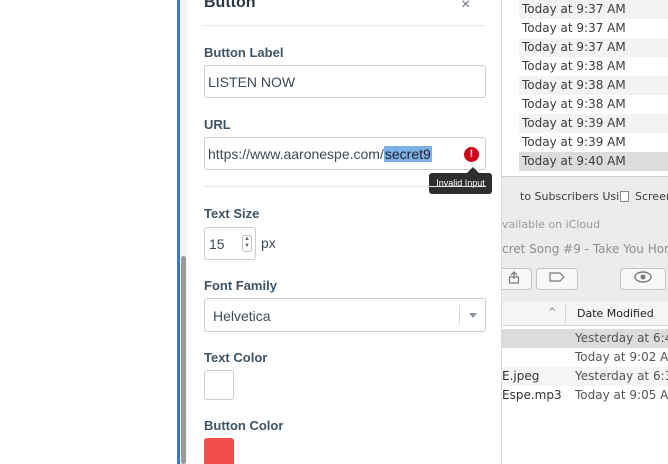 This screenshot has height=464, width=668. Describe the element at coordinates (230, 5) in the screenshot. I see `panel-title: Button` at that location.